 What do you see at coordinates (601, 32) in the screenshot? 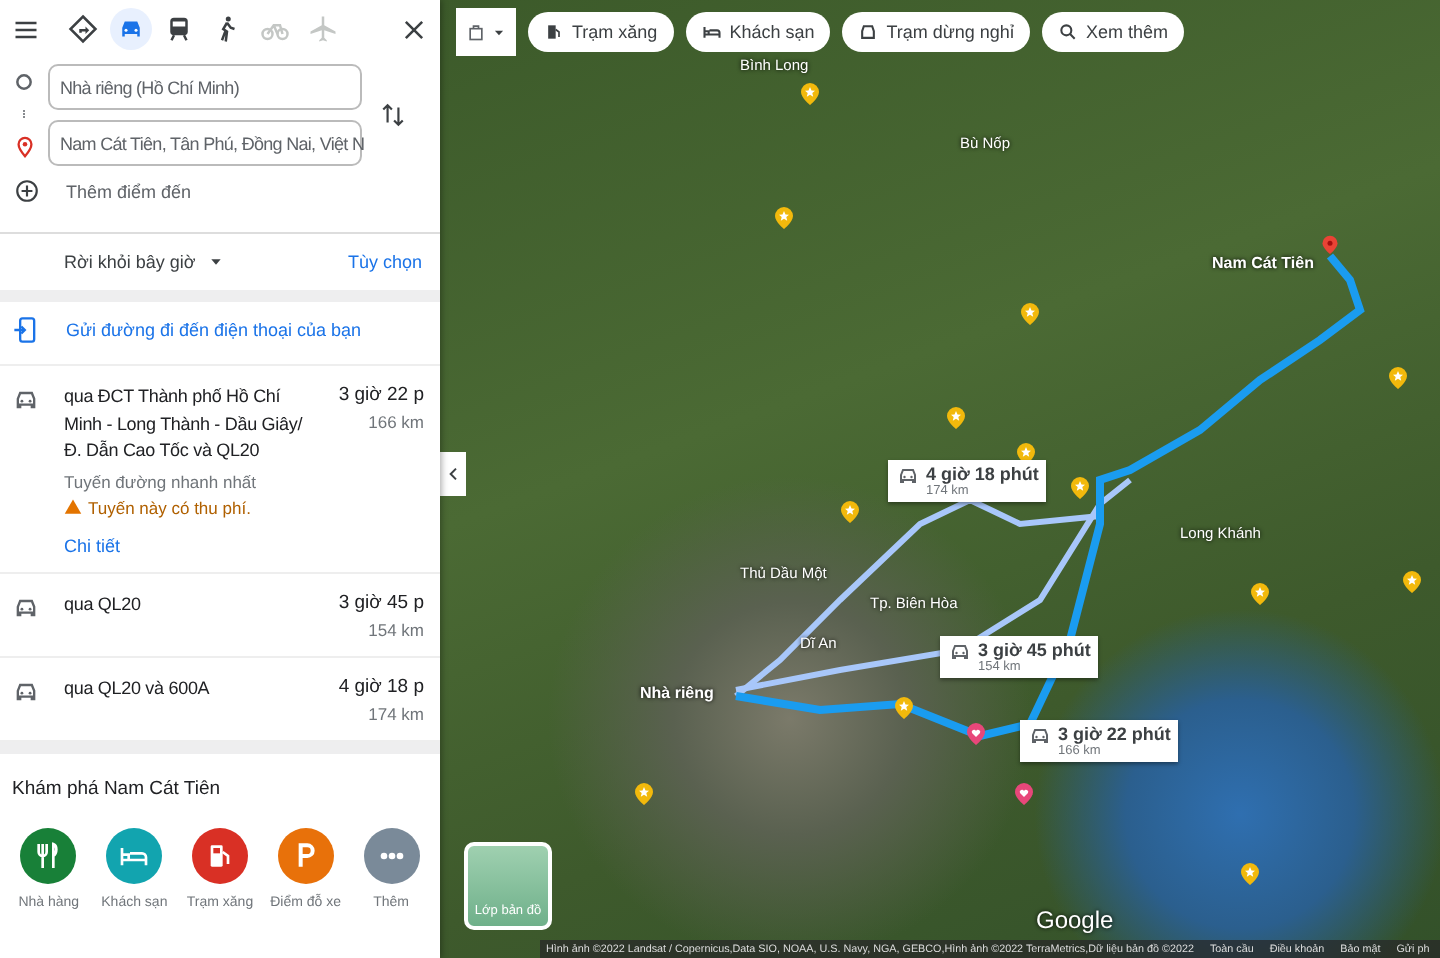
I see `filter-chip: Trạm xăng` at bounding box center [601, 32].